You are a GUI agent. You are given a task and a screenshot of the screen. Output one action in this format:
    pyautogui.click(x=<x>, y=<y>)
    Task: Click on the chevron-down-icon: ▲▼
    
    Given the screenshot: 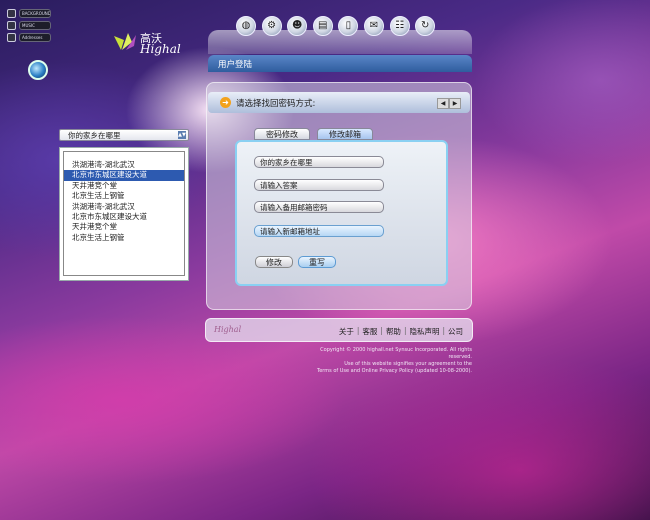 What is the action you would take?
    pyautogui.click(x=182, y=135)
    